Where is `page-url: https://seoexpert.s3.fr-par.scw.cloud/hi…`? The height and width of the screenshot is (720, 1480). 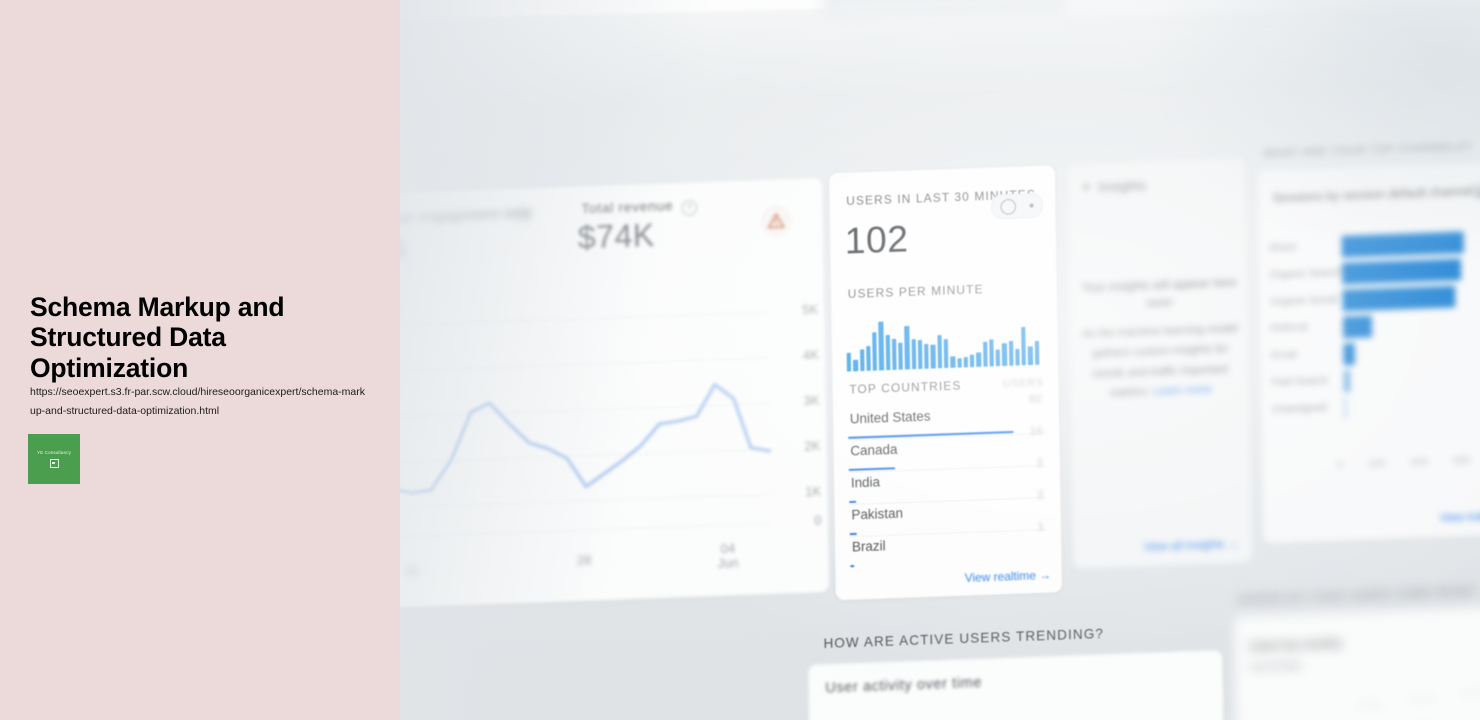 page-url: https://seoexpert.s3.fr-par.scw.cloud/hi… is located at coordinates (197, 402).